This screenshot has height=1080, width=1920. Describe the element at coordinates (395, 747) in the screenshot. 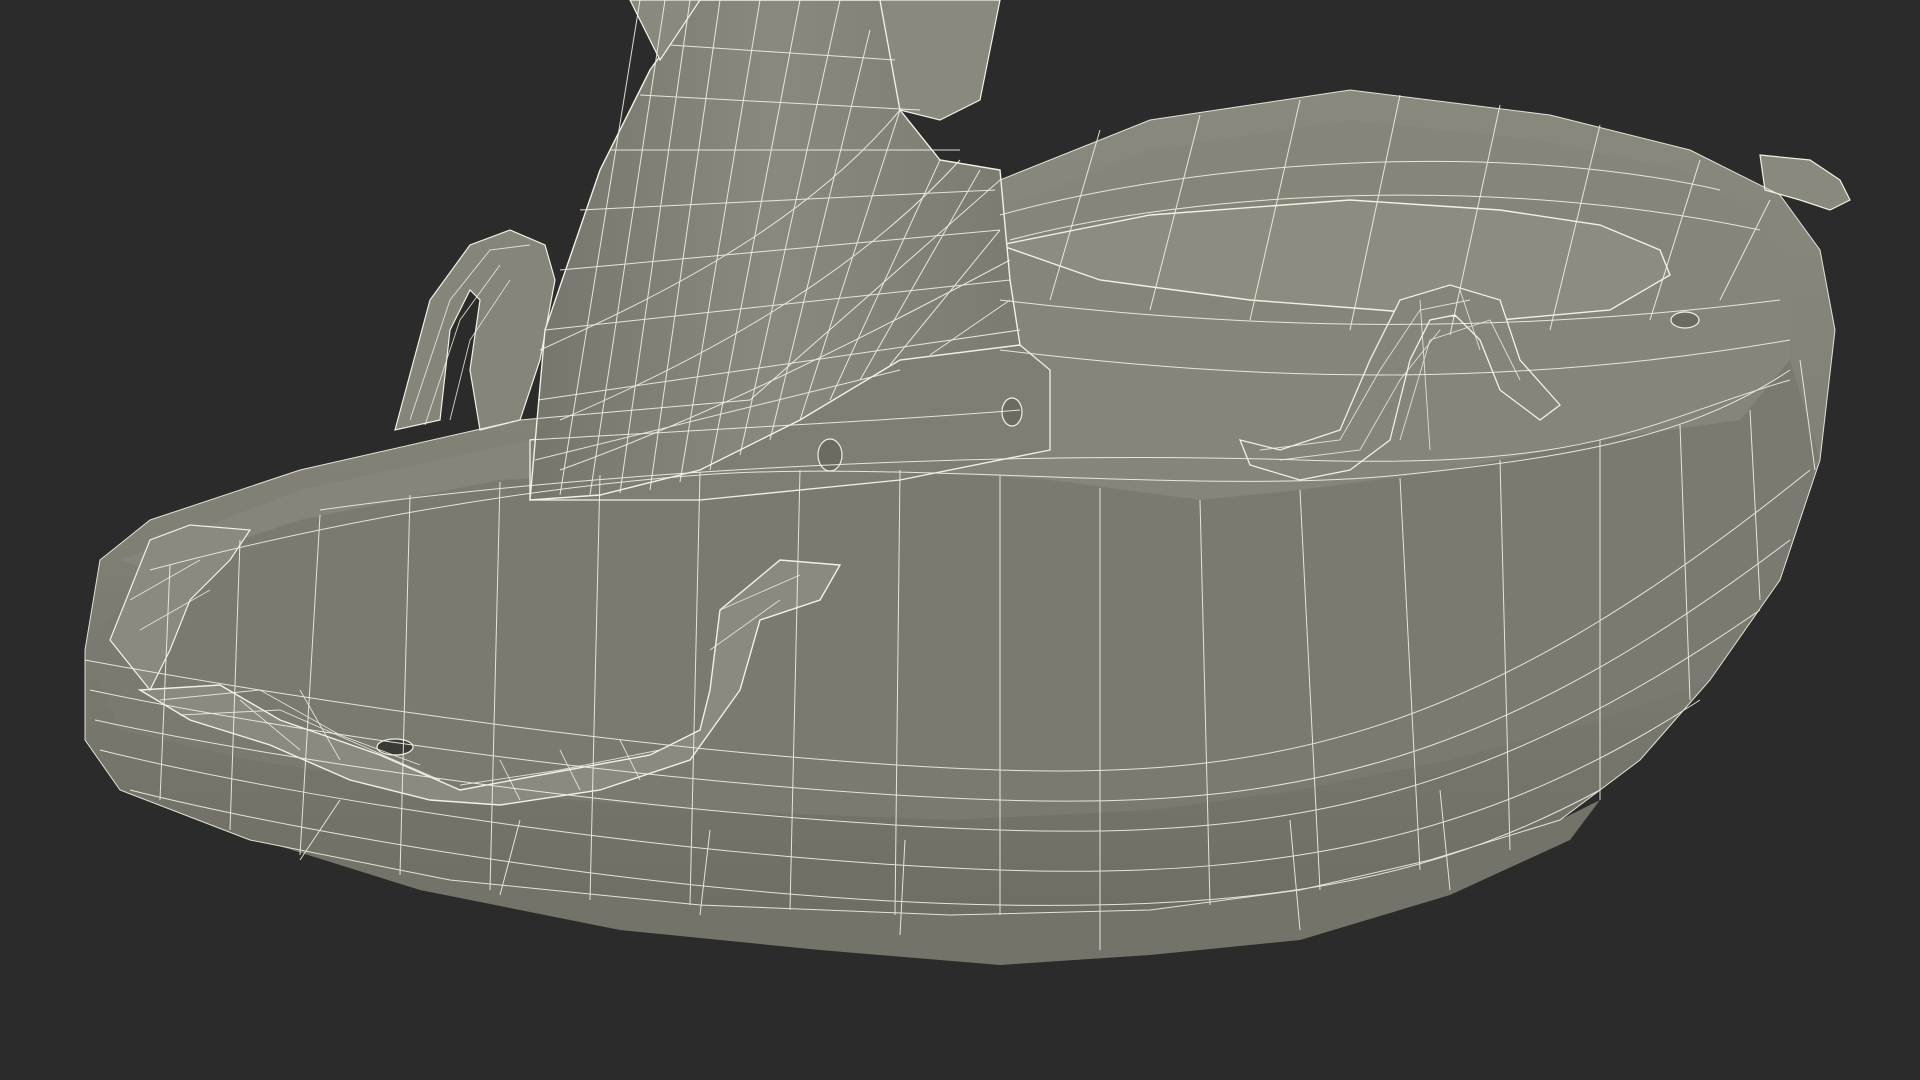

I see `handle-hole` at that location.